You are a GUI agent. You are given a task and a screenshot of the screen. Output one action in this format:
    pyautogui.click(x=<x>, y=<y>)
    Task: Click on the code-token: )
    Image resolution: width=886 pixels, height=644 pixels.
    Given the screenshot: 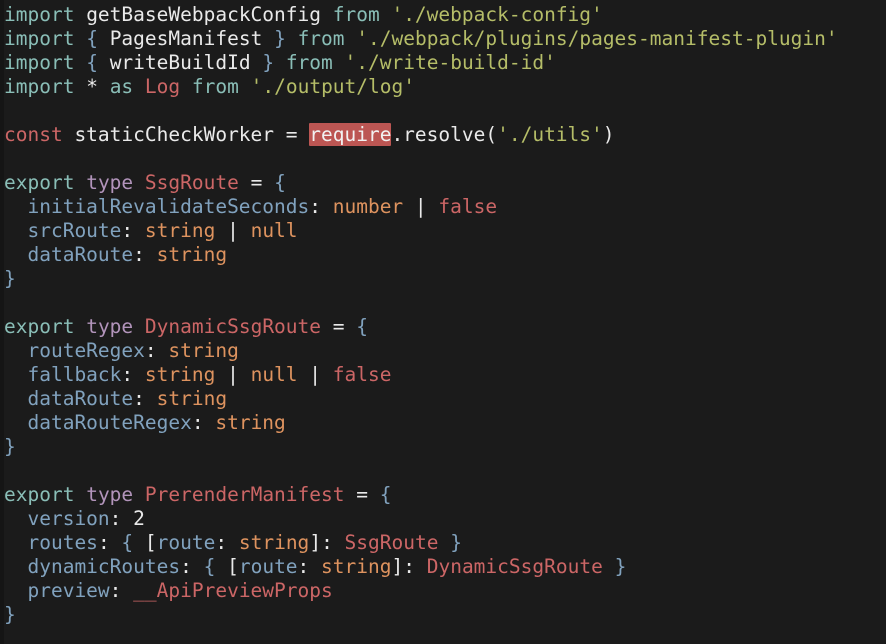 What is the action you would take?
    pyautogui.click(x=608, y=134)
    